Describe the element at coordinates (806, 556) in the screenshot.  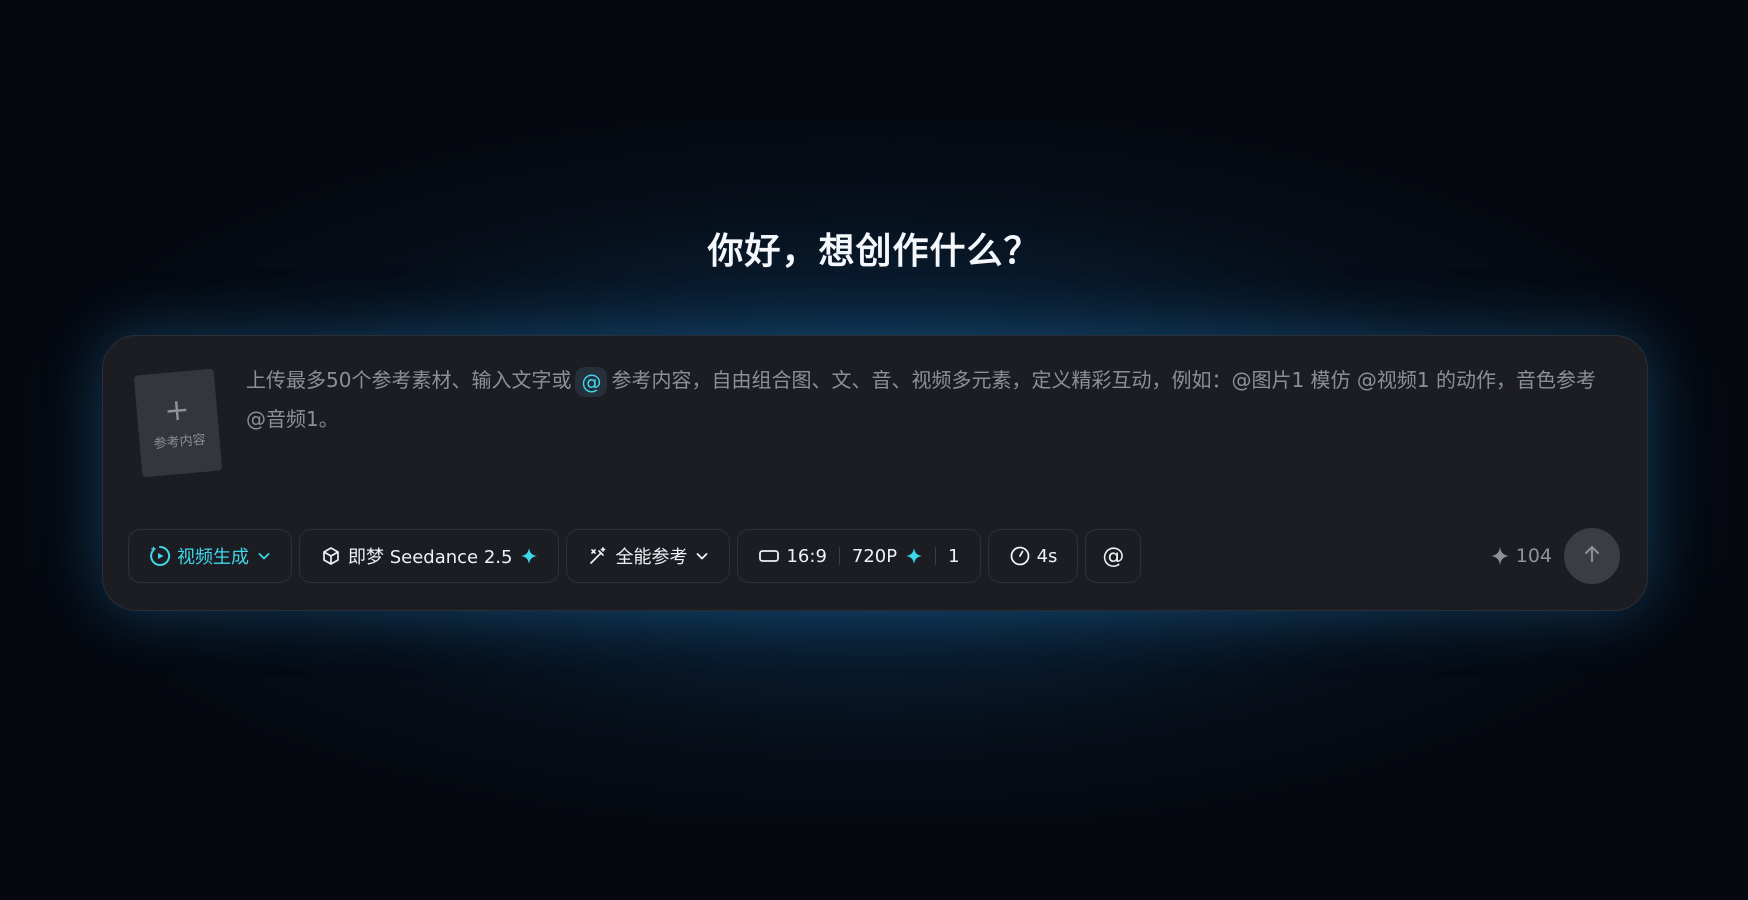
I see `ratio-label: 16:9` at that location.